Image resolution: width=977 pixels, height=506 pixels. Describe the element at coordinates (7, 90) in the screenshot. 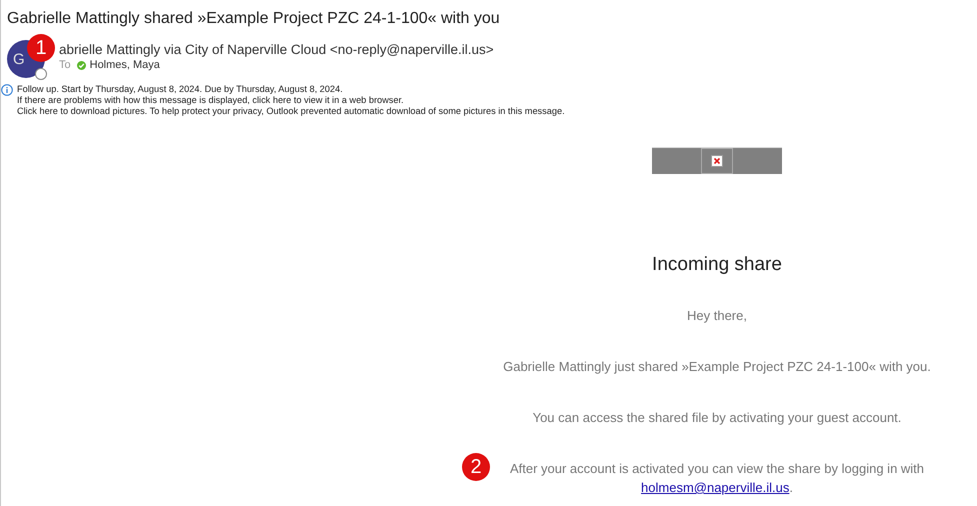

I see `info-icon` at that location.